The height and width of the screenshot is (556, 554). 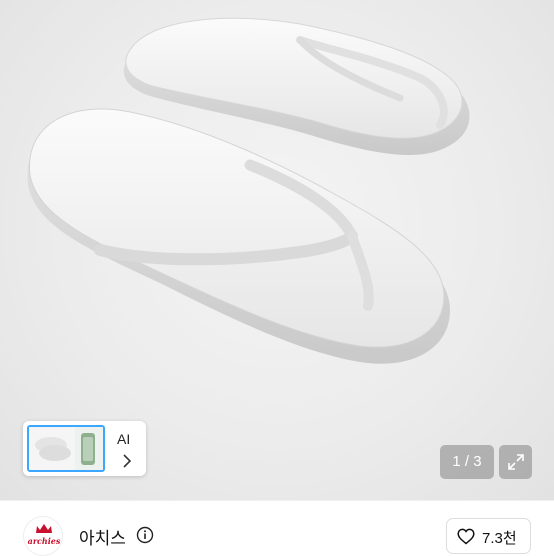 What do you see at coordinates (44, 541) in the screenshot?
I see `avatar-logo-text: archies` at bounding box center [44, 541].